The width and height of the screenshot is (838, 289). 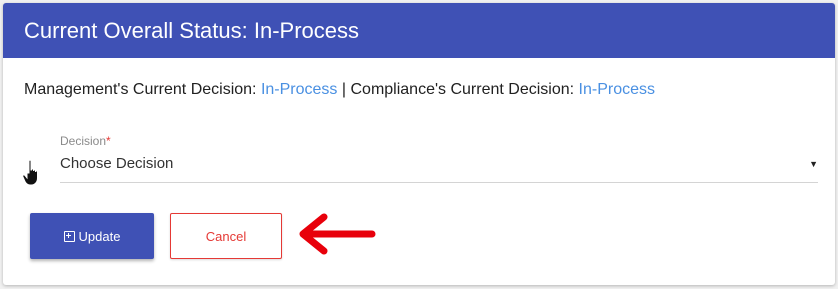 I want to click on compliance-decision-label: Compliance's Current Decision:, so click(x=462, y=89).